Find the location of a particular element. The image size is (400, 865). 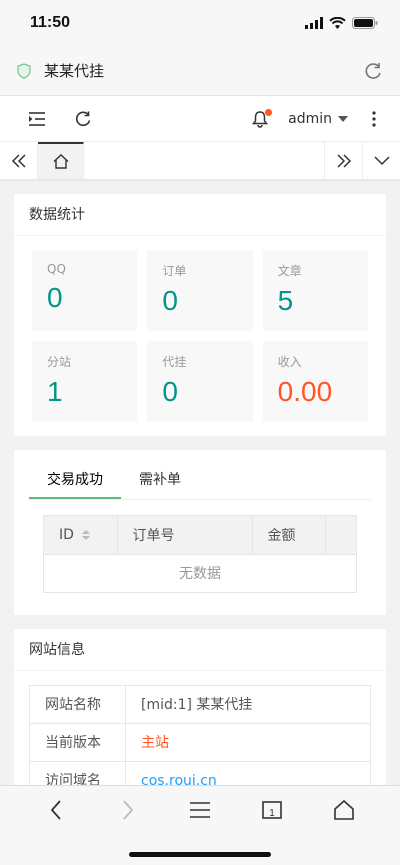

menu-button is located at coordinates (200, 810).